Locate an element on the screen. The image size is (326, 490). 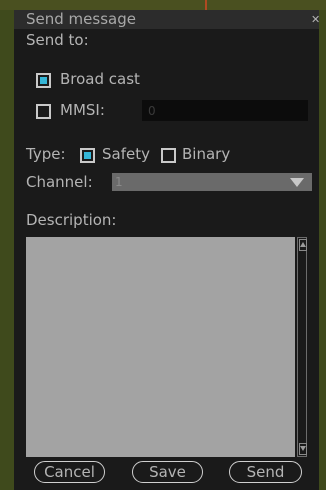
scroll-up-icon is located at coordinates (303, 245).